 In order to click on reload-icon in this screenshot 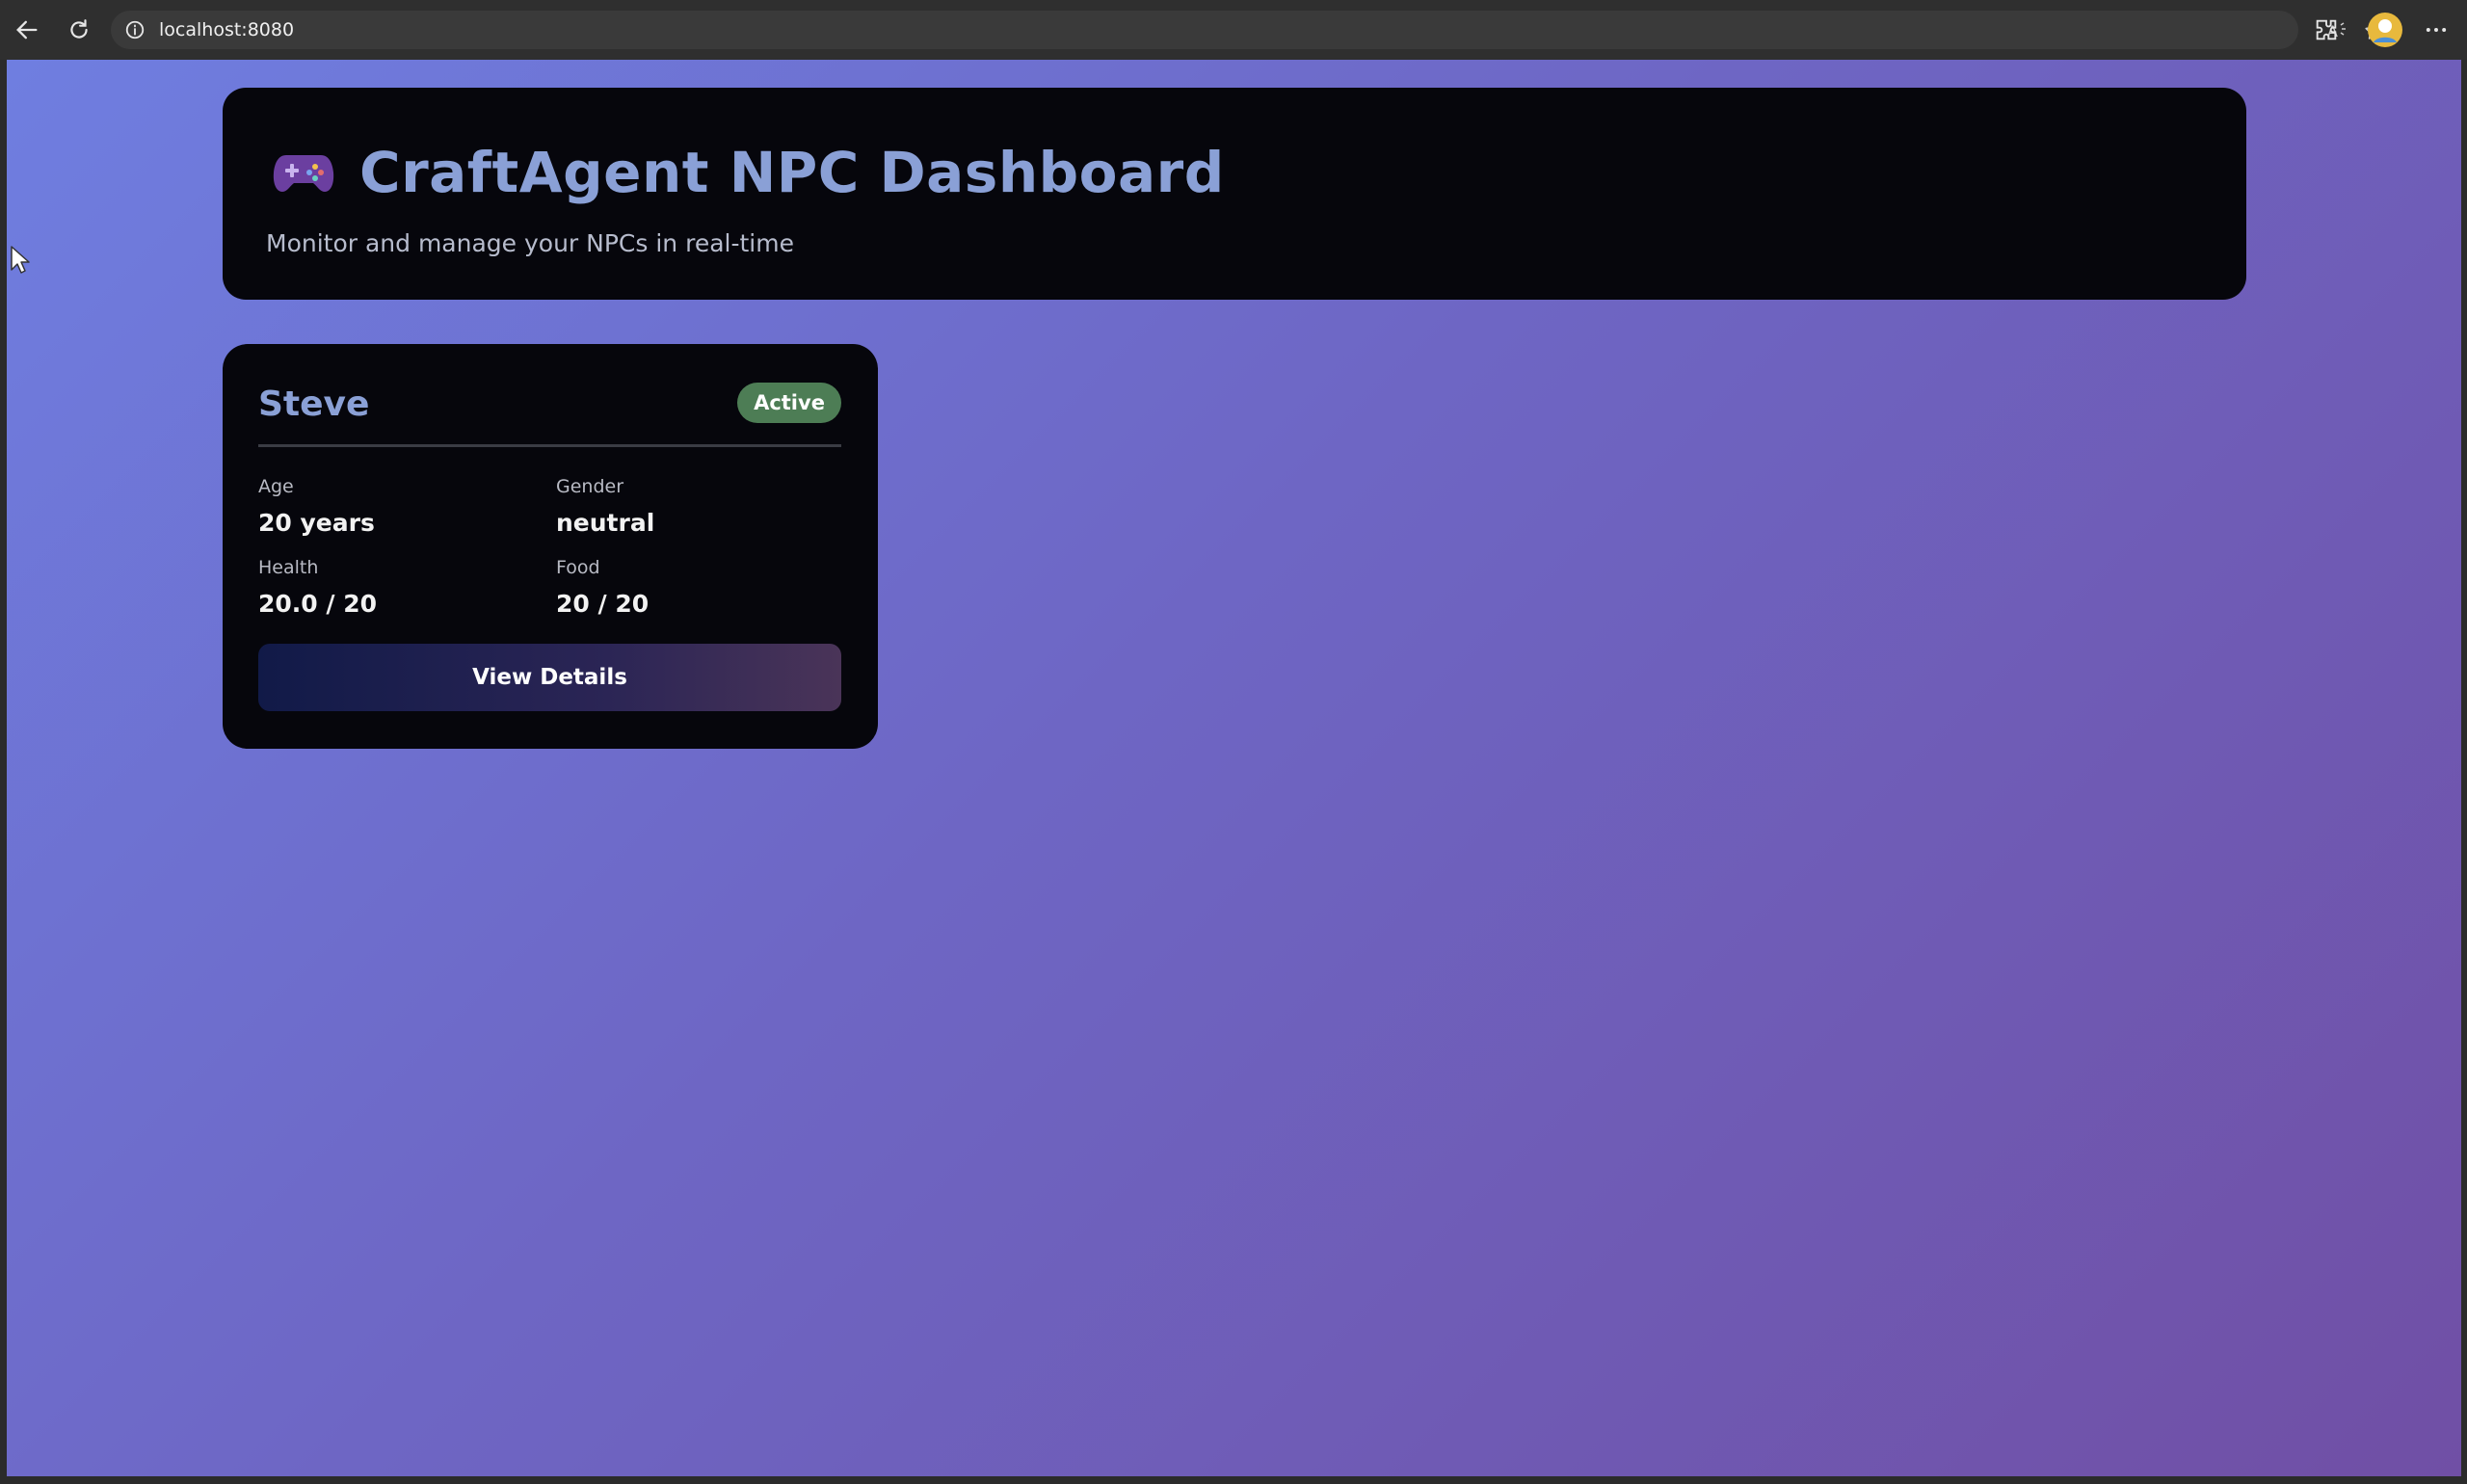, I will do `click(79, 29)`.